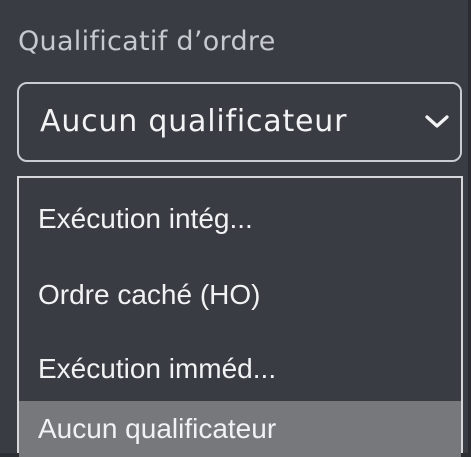  What do you see at coordinates (437, 122) in the screenshot?
I see `chevron-down-icon` at bounding box center [437, 122].